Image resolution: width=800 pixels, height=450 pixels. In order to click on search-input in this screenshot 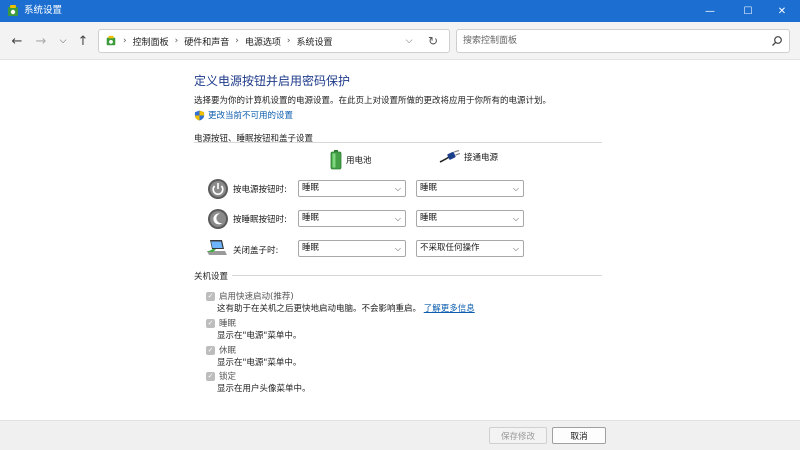, I will do `click(613, 41)`.